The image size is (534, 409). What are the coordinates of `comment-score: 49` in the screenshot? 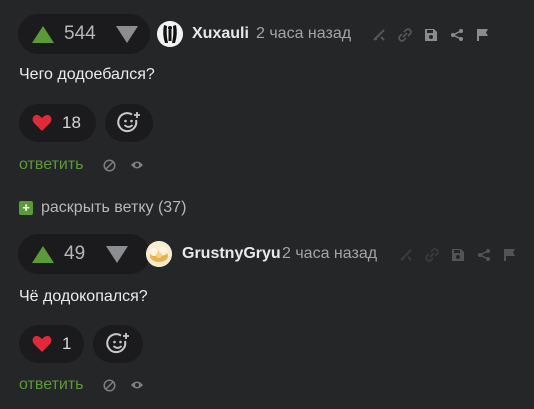 It's located at (75, 253).